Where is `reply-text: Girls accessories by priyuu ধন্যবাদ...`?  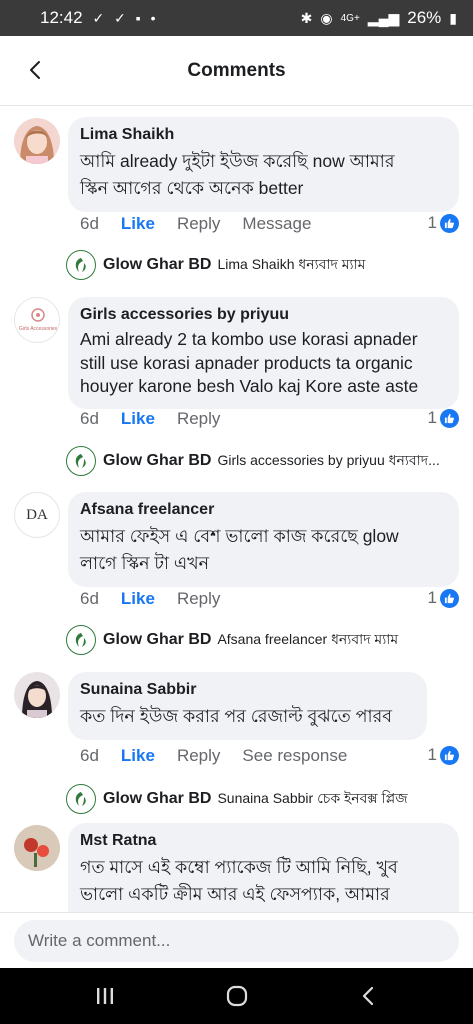 reply-text: Girls accessories by priyuu ধন্যবাদ... is located at coordinates (328, 460).